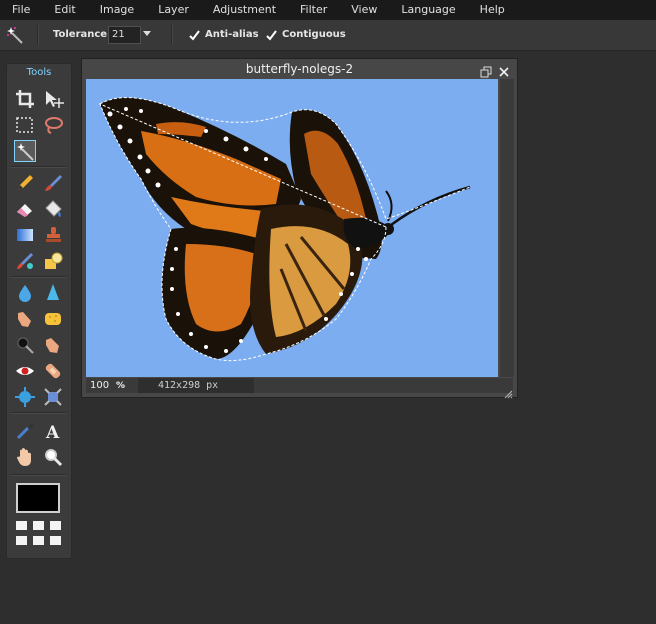 The width and height of the screenshot is (656, 624). I want to click on menu-filter: Filter, so click(313, 10).